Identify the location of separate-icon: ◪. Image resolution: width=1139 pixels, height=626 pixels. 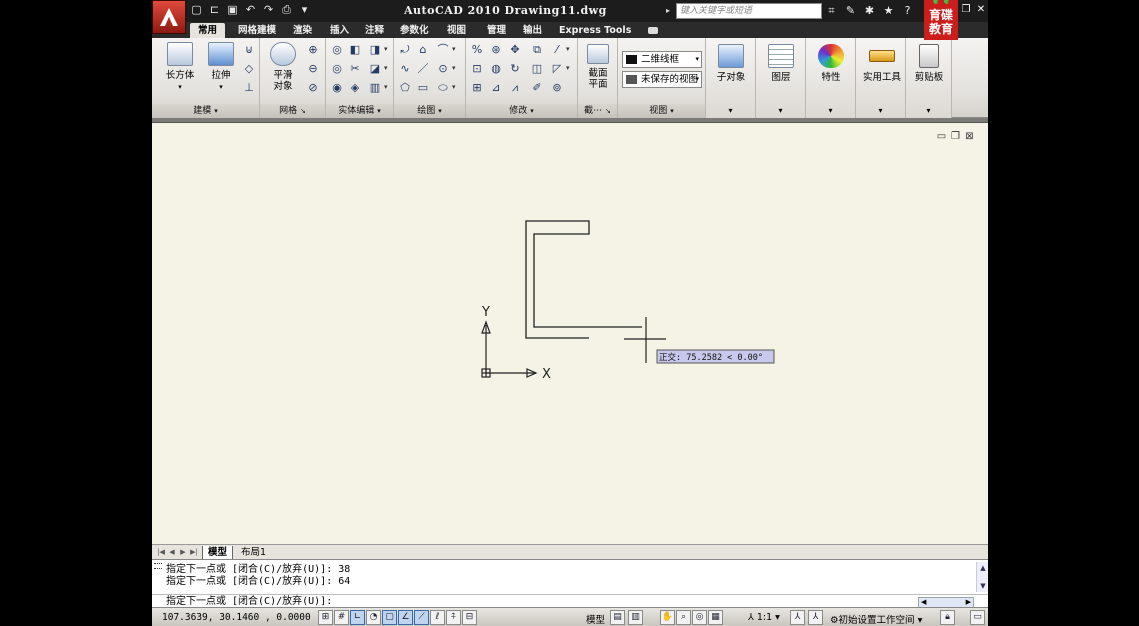
(375, 68).